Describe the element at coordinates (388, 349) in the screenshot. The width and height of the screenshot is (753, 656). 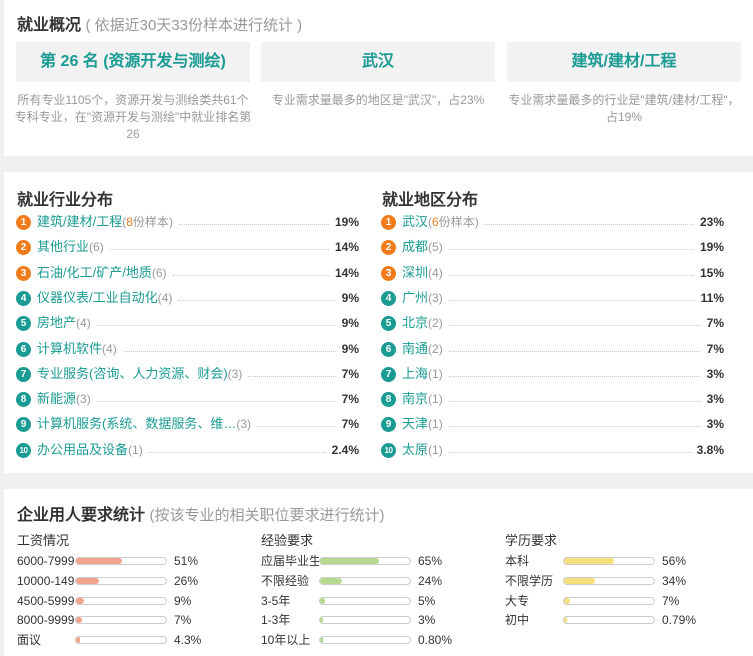
I see `rank-badge: 6` at that location.